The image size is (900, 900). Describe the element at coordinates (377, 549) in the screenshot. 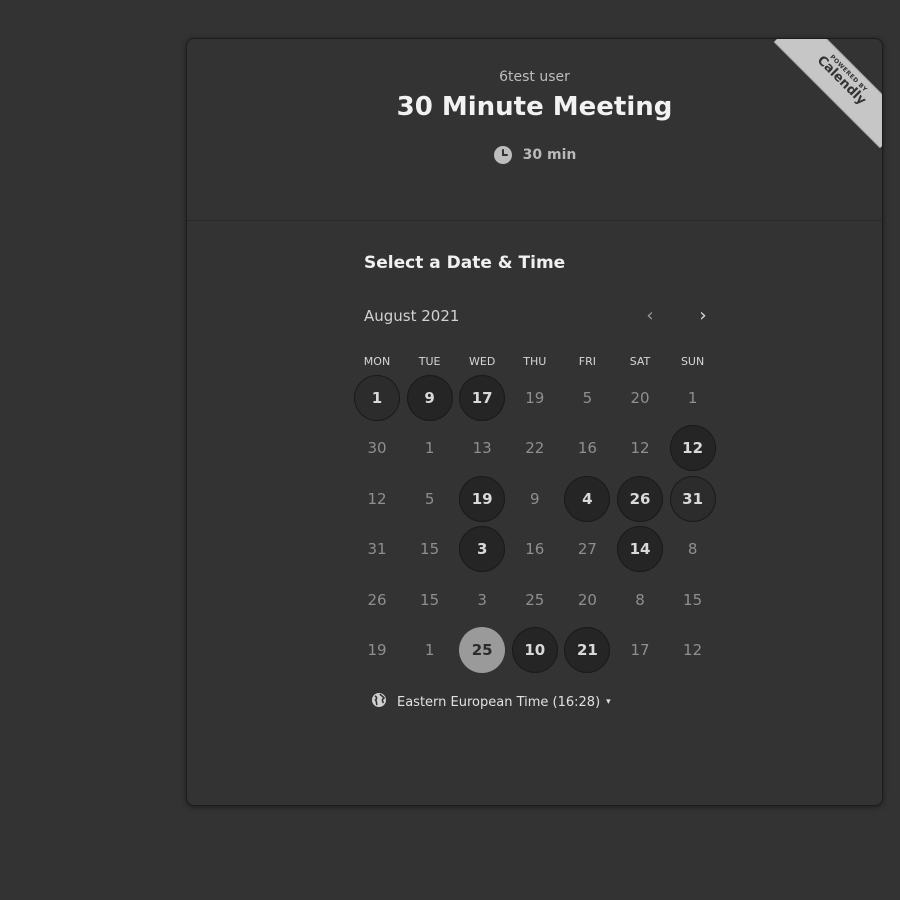

I see `calendar-day: 31` at that location.